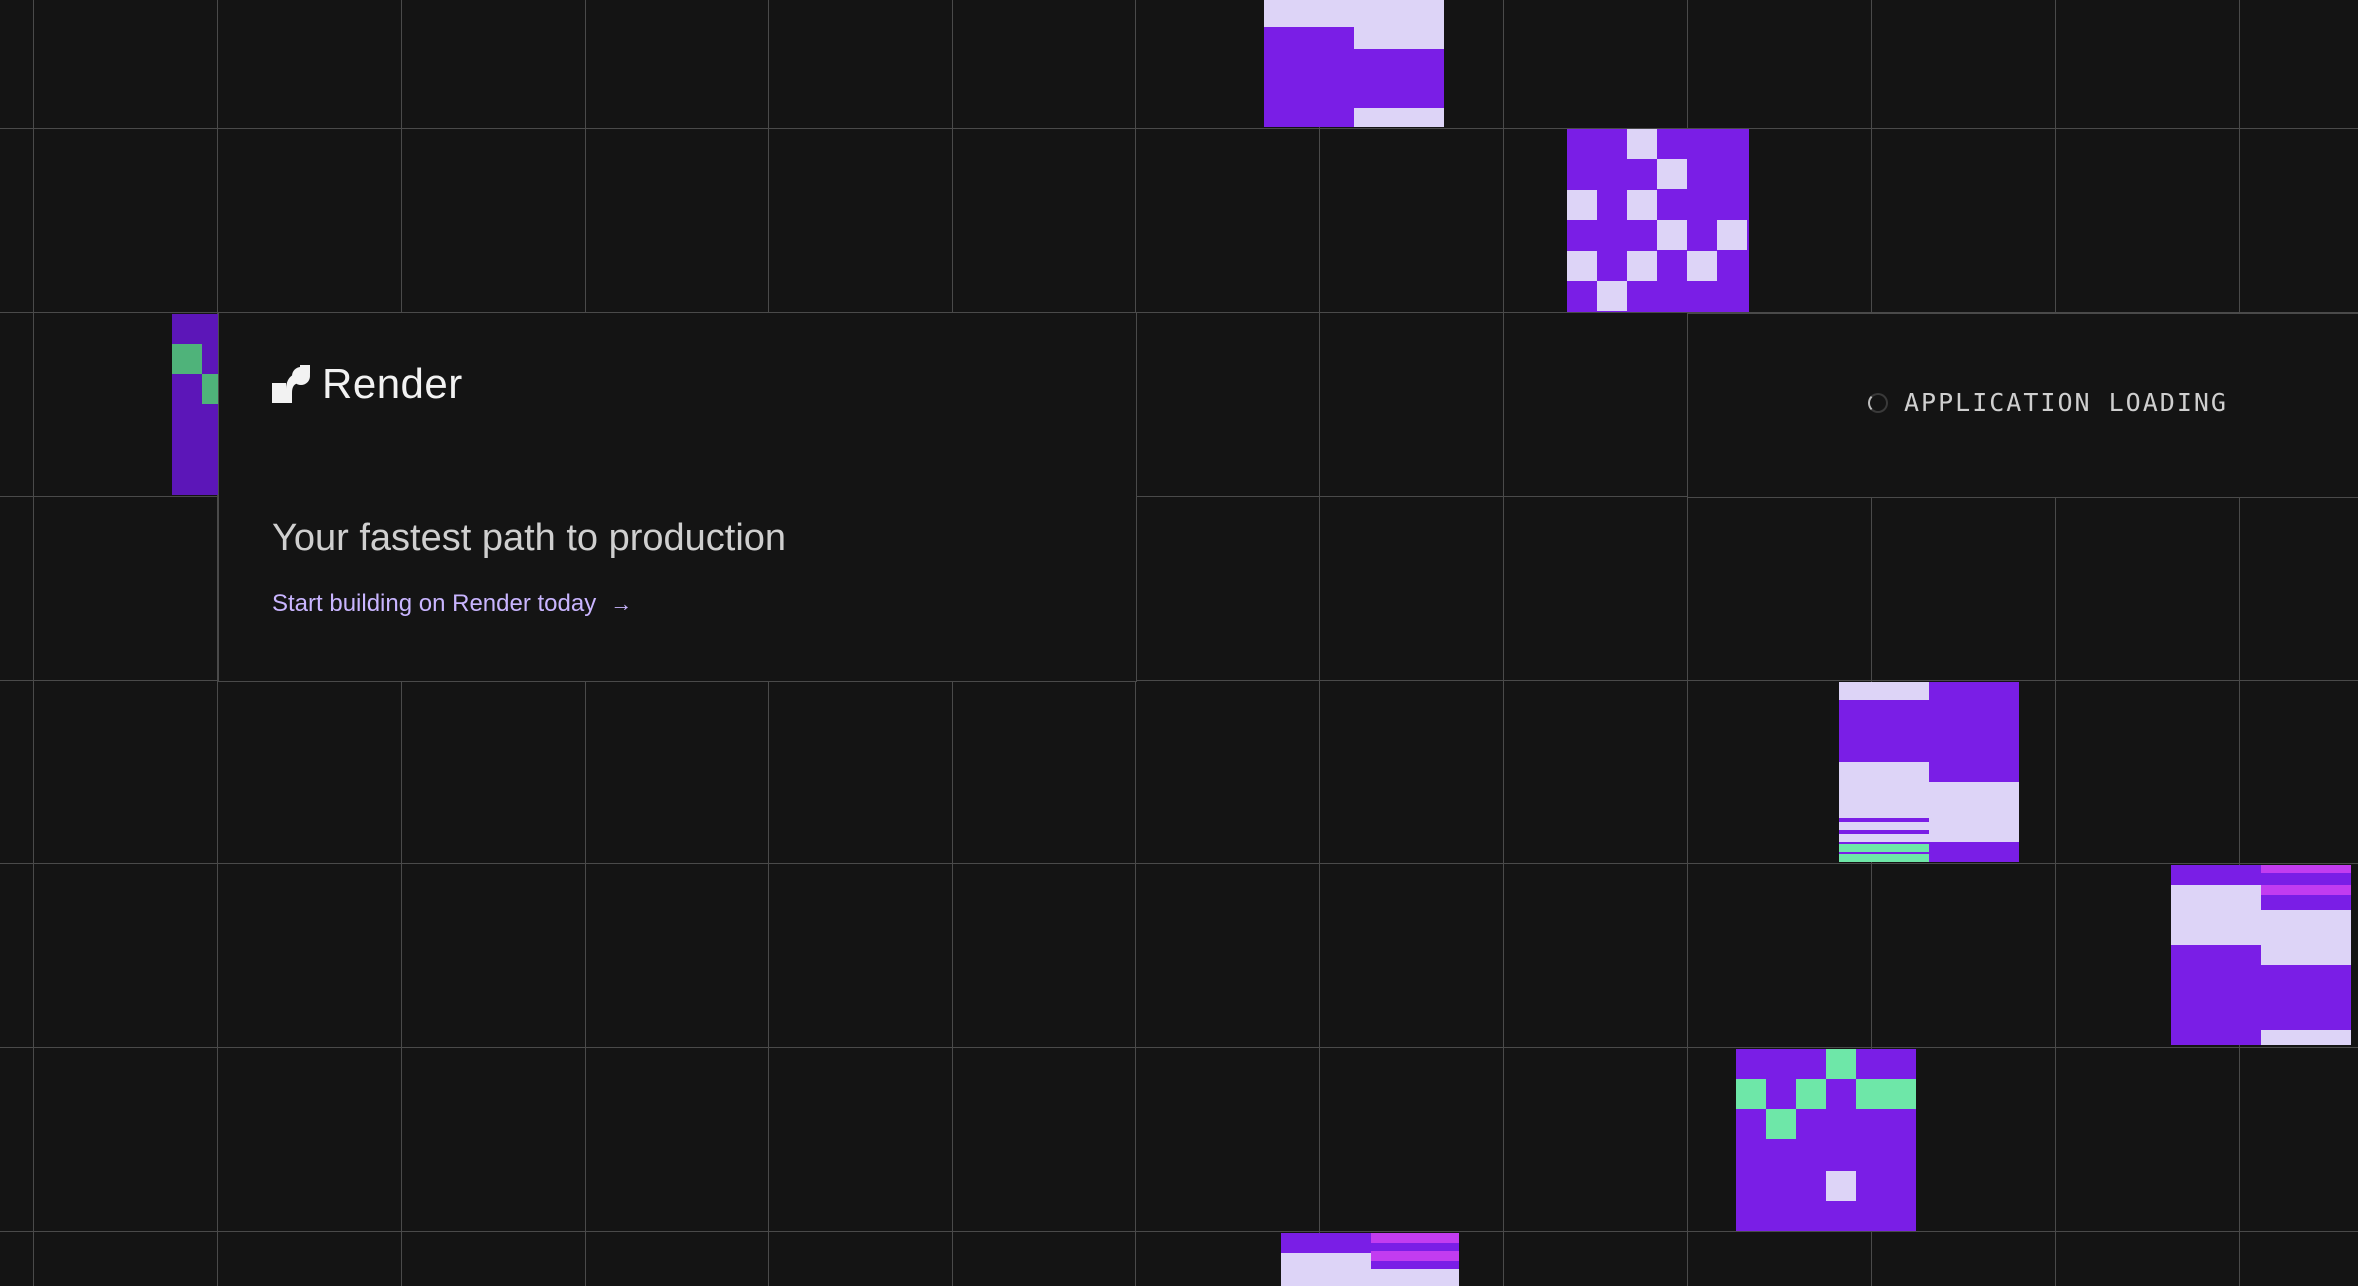 This screenshot has height=1286, width=2358. I want to click on render-logo-icon, so click(291, 384).